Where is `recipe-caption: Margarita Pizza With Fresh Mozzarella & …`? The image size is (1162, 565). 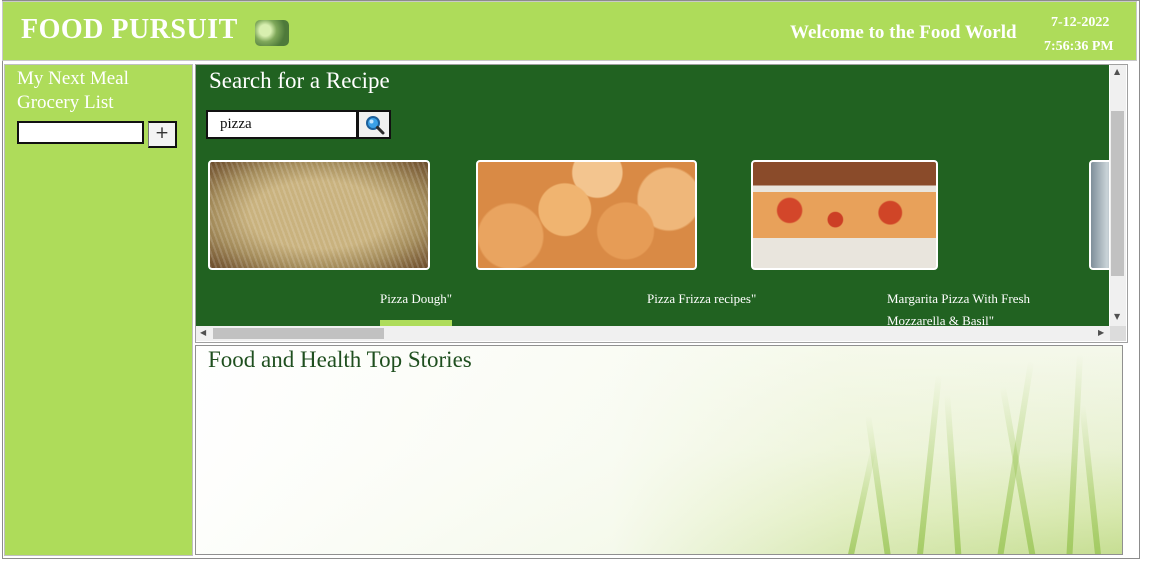
recipe-caption: Margarita Pizza With Fresh Mozzarella & … is located at coordinates (959, 308).